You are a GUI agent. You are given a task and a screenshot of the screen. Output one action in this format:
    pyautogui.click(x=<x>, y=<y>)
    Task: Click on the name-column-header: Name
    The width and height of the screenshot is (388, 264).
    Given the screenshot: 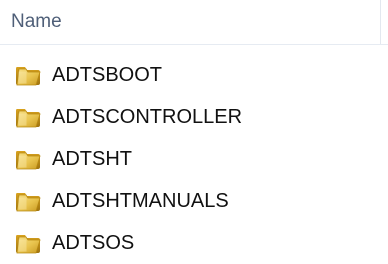 What is the action you would take?
    pyautogui.click(x=36, y=22)
    